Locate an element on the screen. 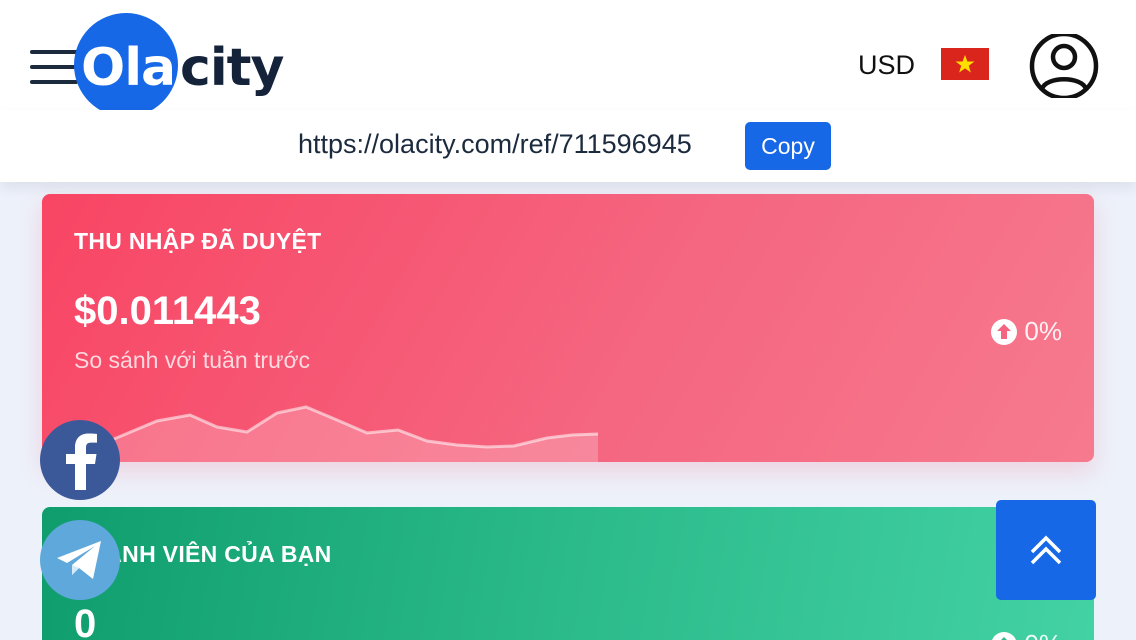 The height and width of the screenshot is (640, 1136). facebook-button is located at coordinates (80, 460).